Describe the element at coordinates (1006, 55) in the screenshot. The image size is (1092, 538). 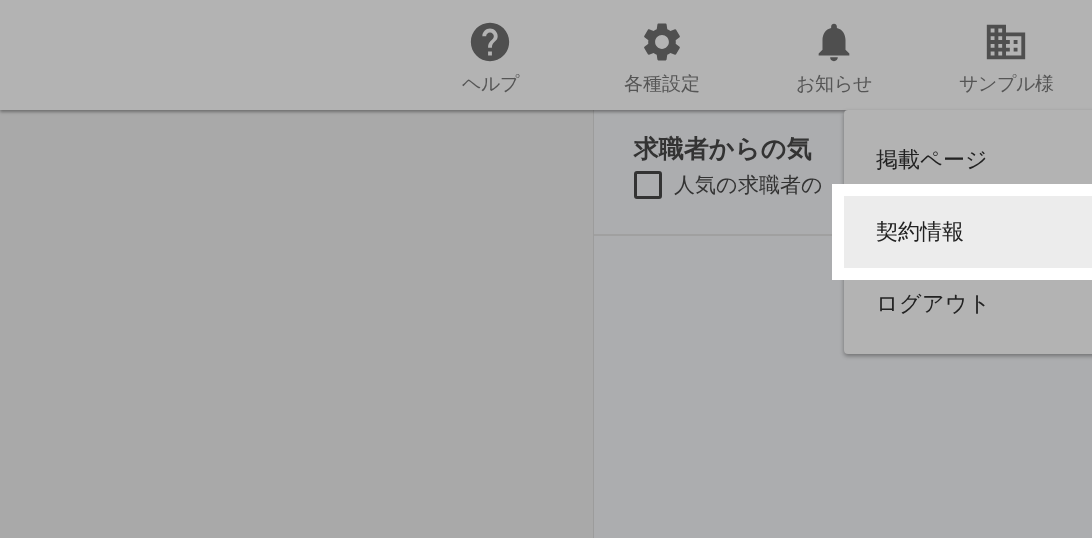
I see `nav-button: サンプル様` at that location.